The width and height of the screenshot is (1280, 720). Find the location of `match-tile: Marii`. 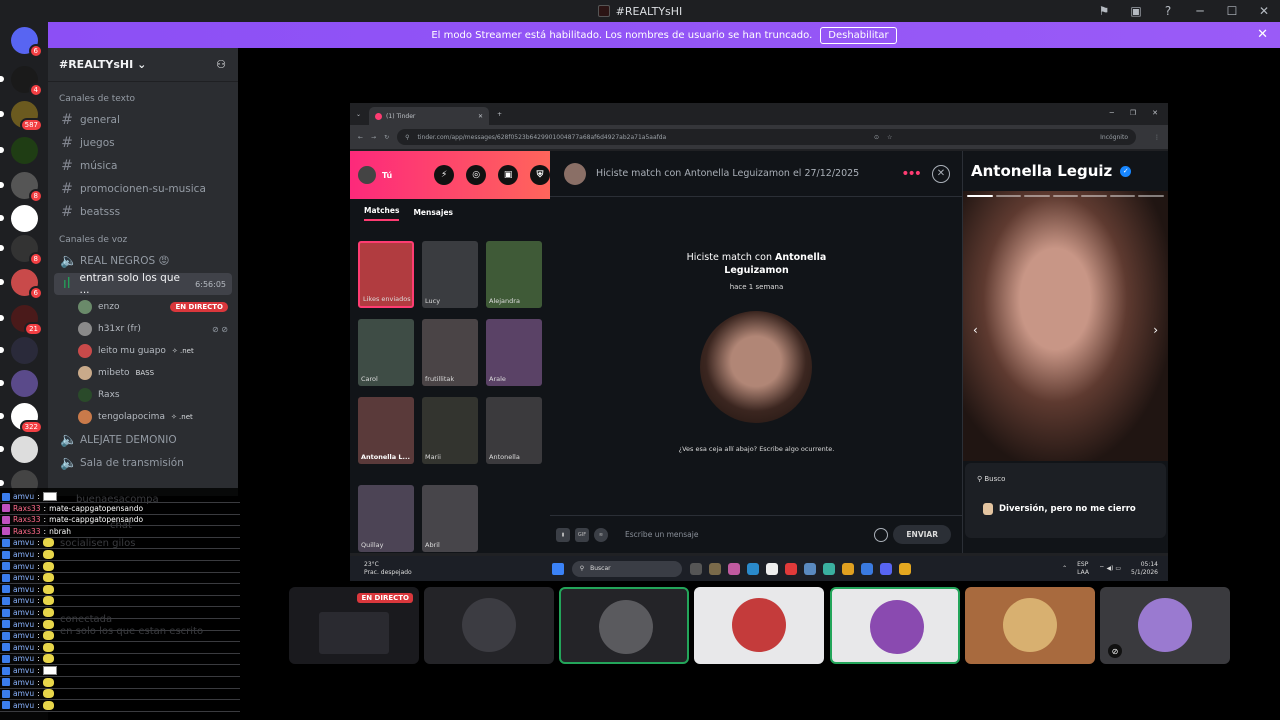

match-tile: Marii is located at coordinates (450, 430).